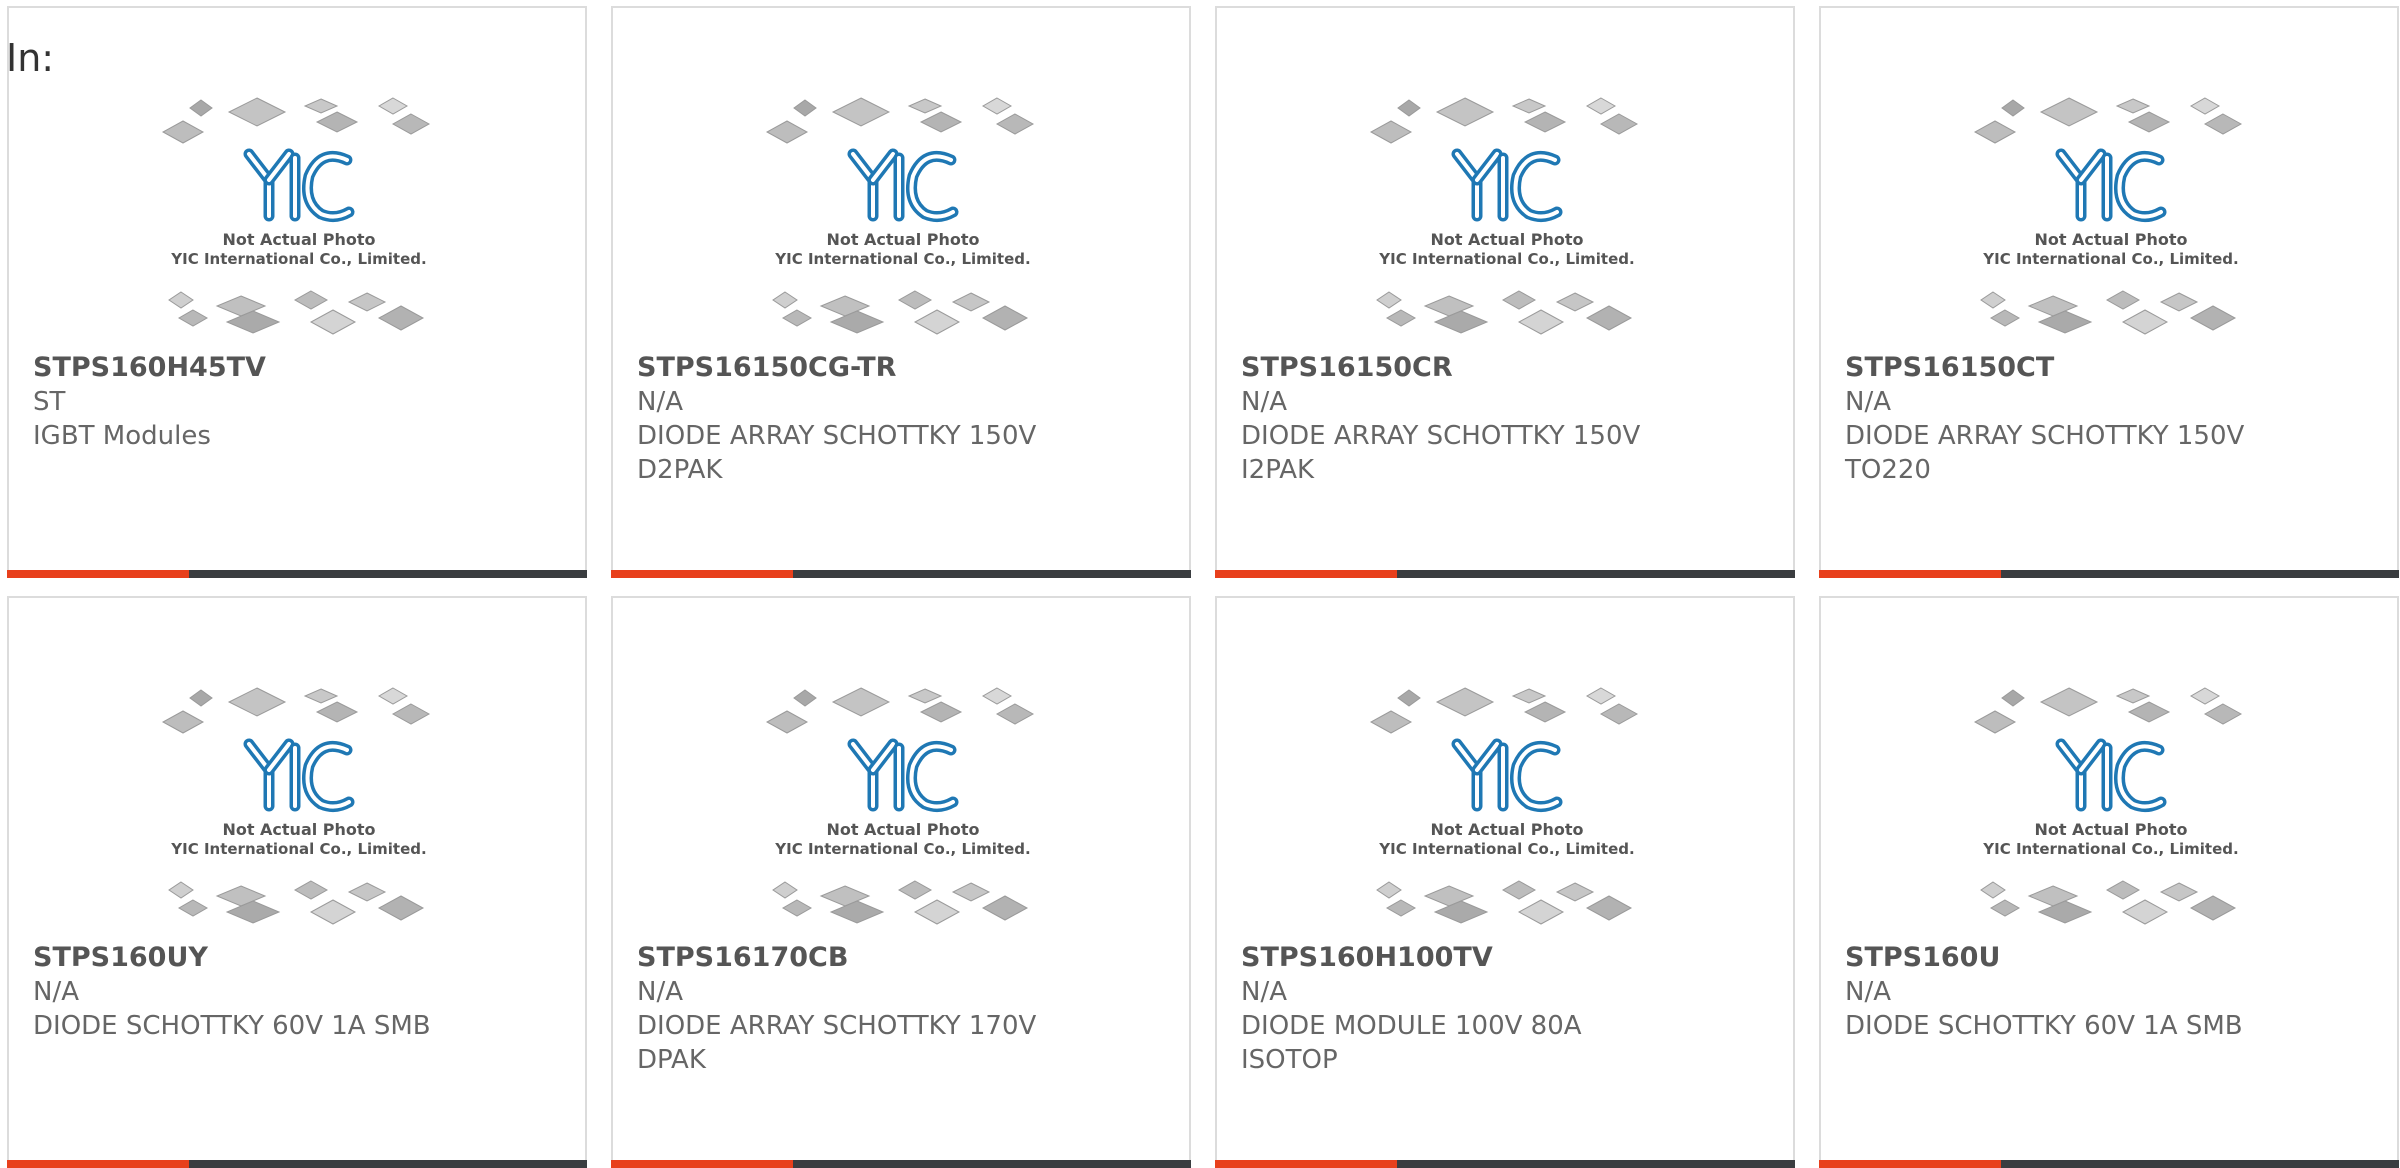 The height and width of the screenshot is (1168, 2400). What do you see at coordinates (1441, 453) in the screenshot?
I see `product-description: DIODE ARRAY SCHOTTKY 150V I2PAK` at bounding box center [1441, 453].